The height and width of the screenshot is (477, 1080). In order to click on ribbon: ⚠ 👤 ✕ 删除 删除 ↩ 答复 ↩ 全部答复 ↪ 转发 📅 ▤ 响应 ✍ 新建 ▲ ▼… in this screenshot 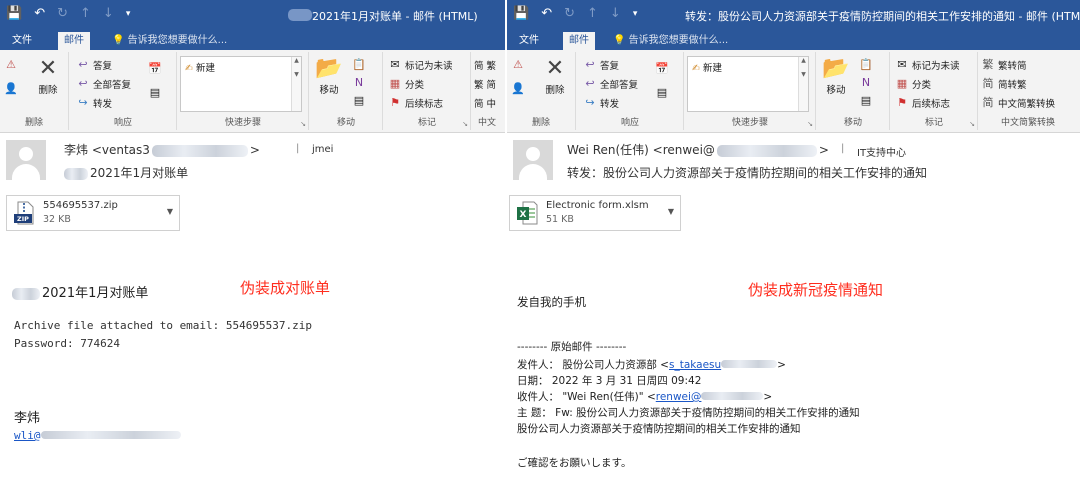, I will do `click(793, 91)`.